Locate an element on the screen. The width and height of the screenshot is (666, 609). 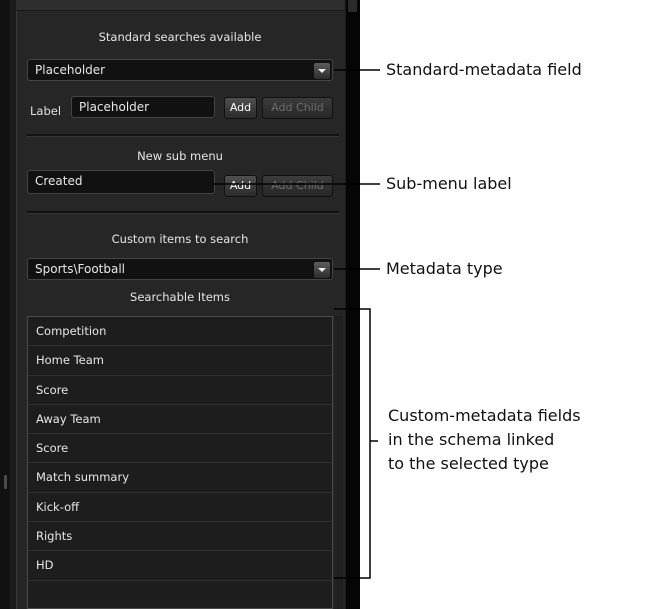
annotation-metadata-type: Metadata type is located at coordinates (444, 268).